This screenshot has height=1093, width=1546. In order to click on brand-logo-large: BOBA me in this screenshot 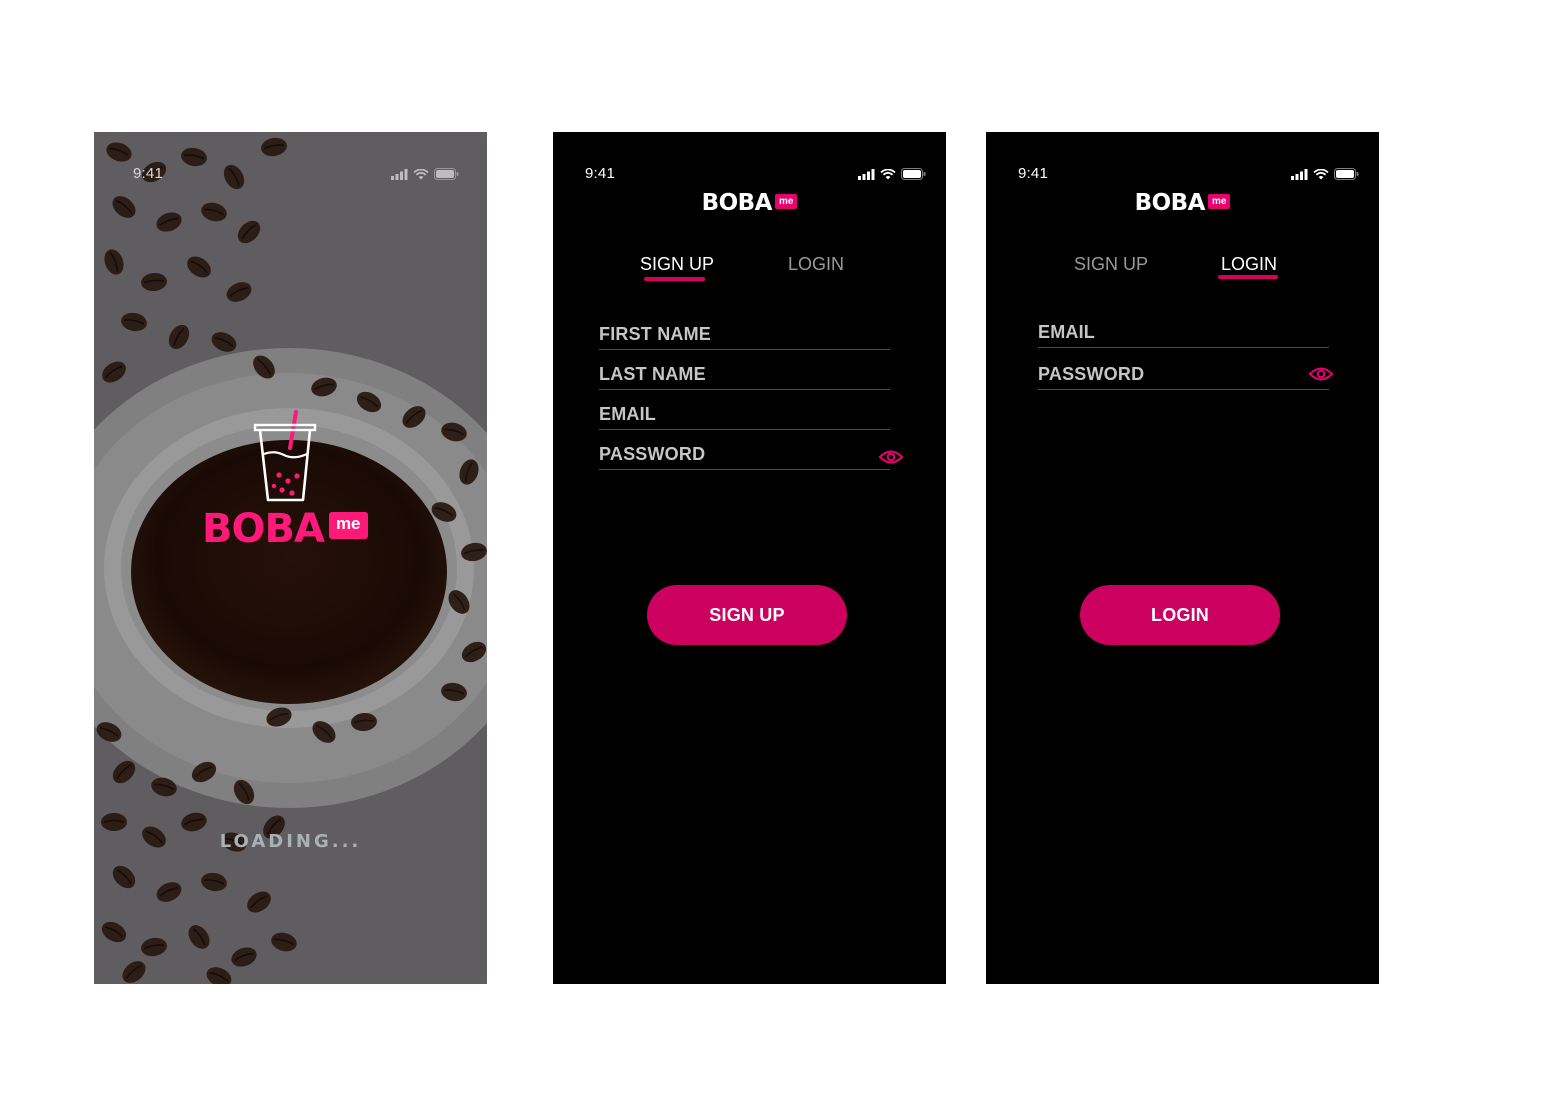, I will do `click(285, 529)`.